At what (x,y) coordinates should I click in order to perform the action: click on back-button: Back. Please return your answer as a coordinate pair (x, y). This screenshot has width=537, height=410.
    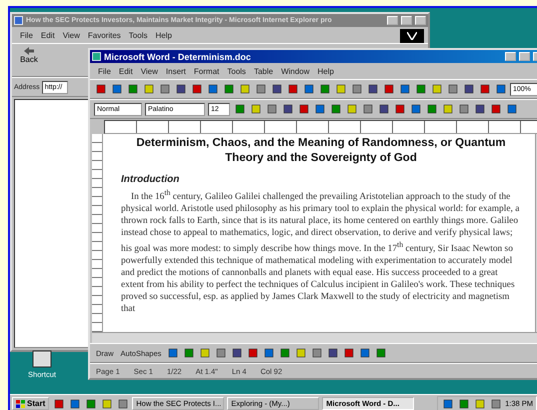
    Looking at the image, I should click on (29, 60).